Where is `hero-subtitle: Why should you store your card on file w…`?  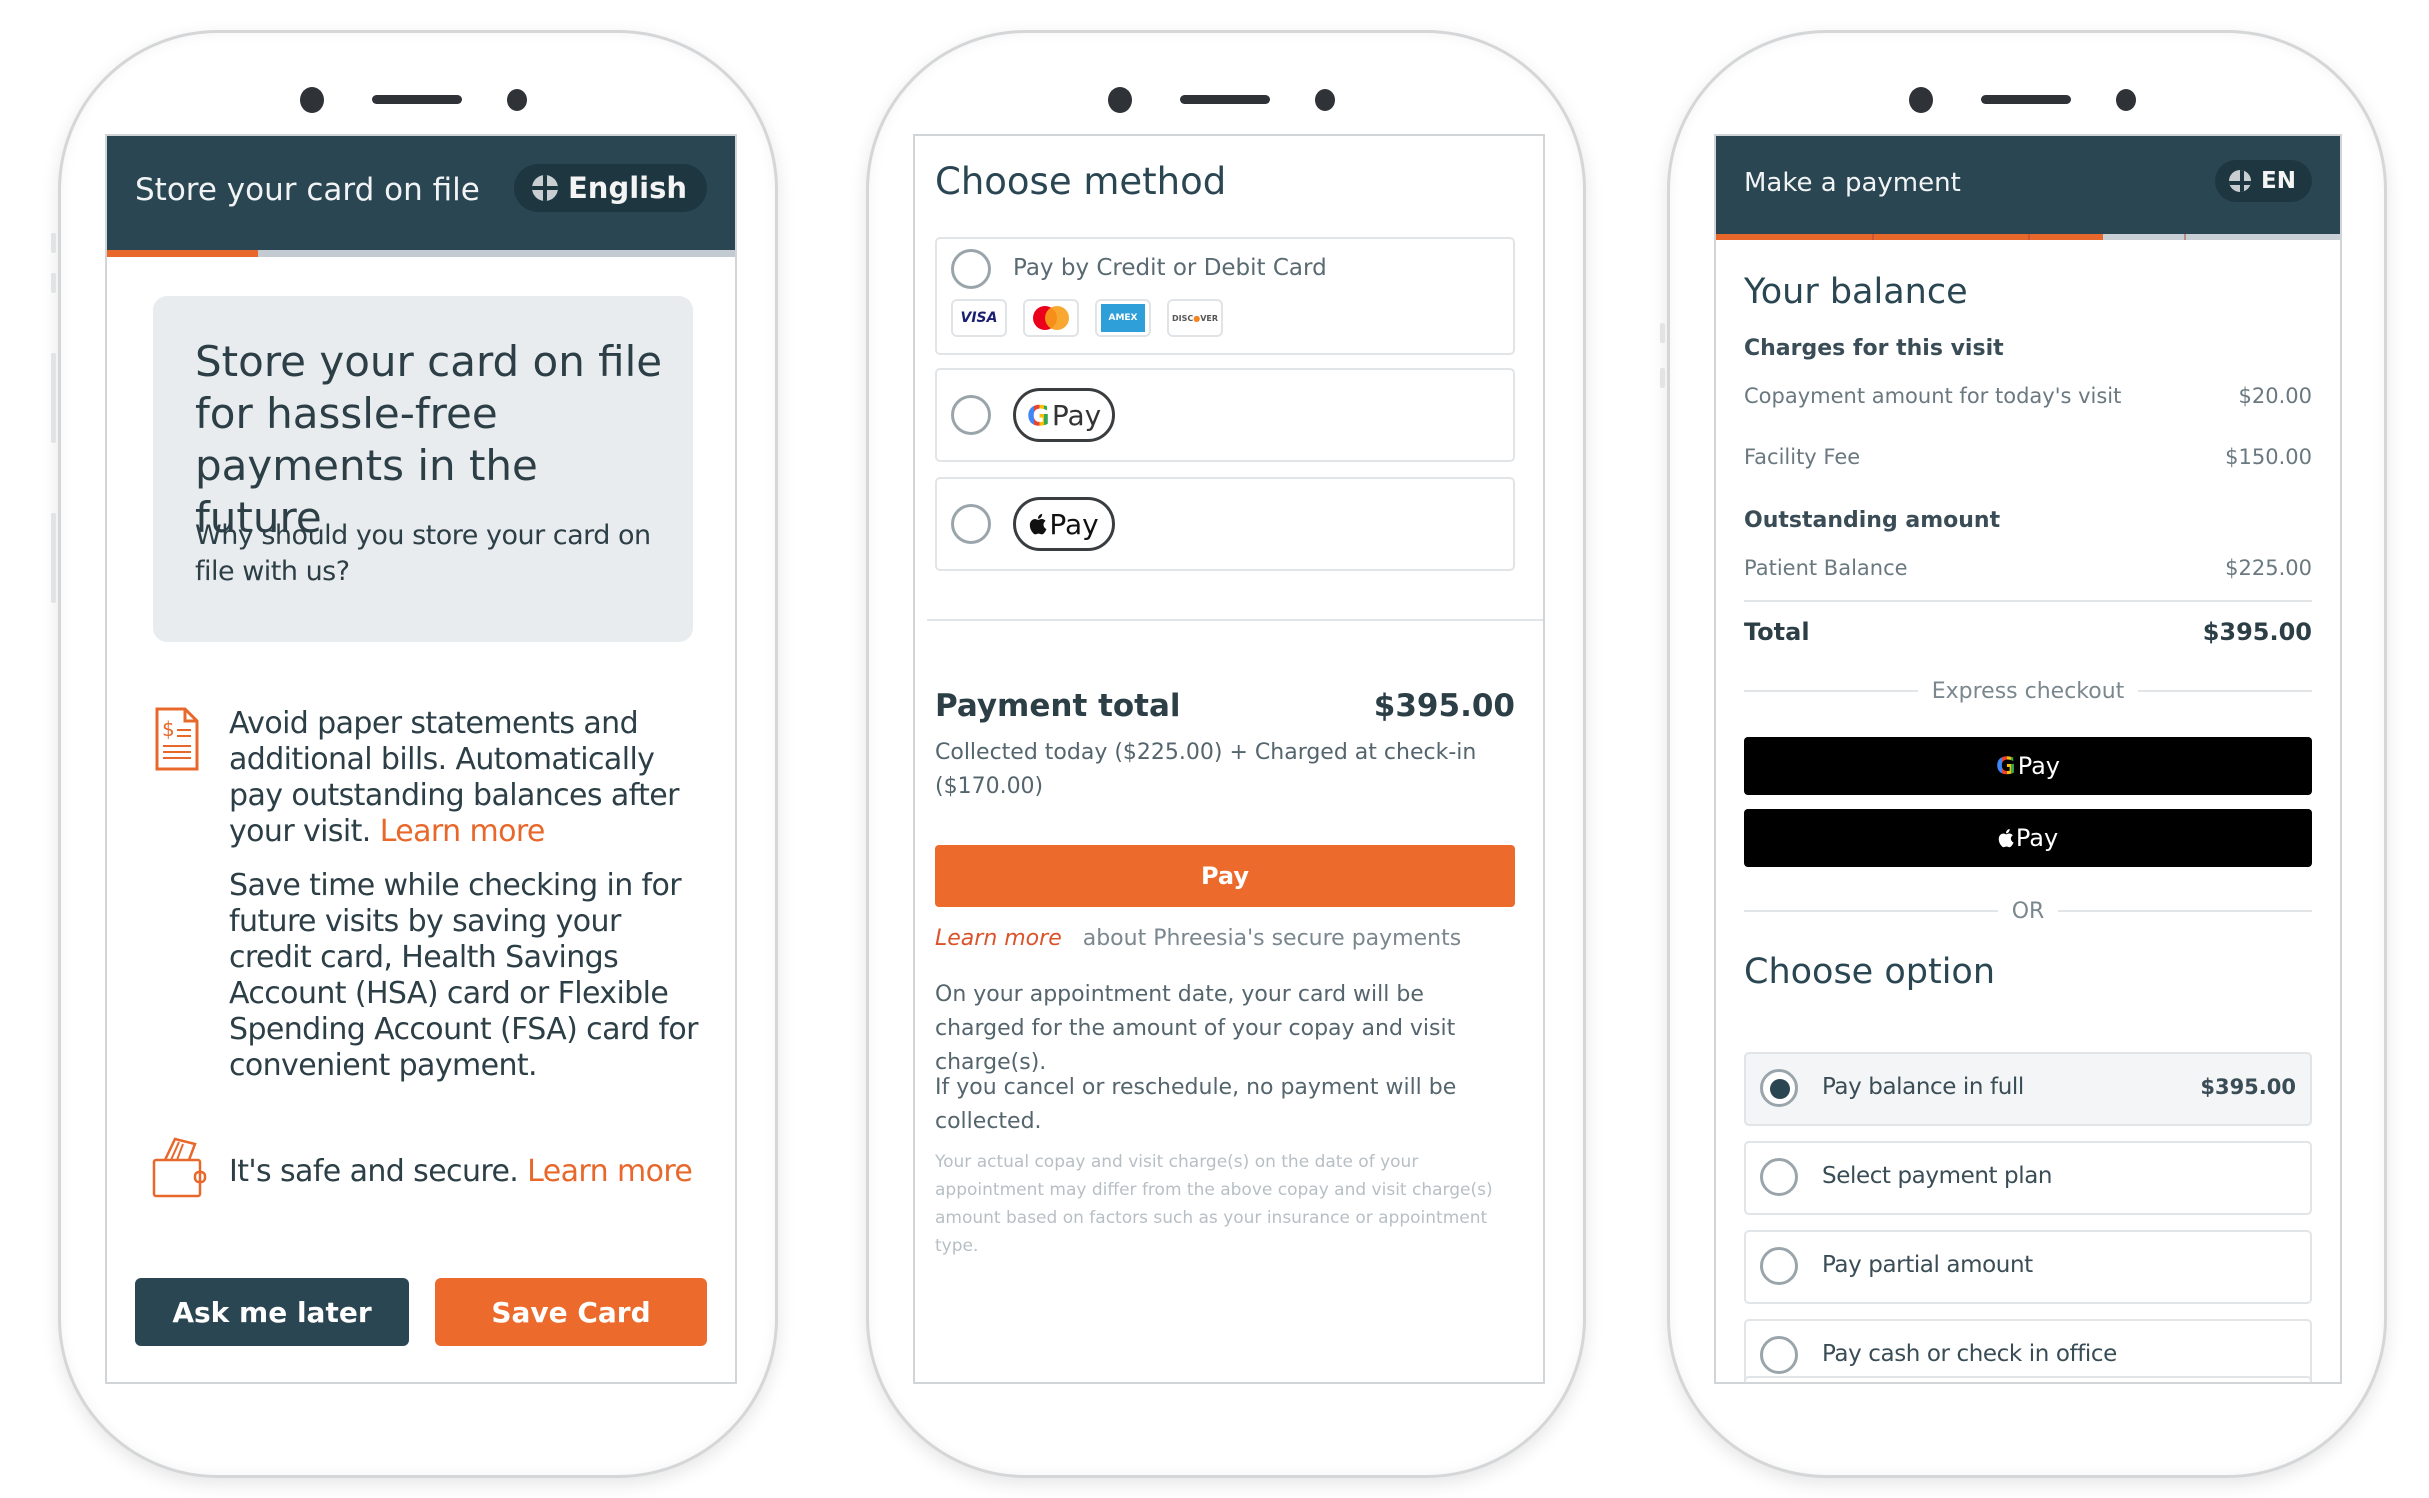
hero-subtitle: Why should you store your card on file w… is located at coordinates (423, 553).